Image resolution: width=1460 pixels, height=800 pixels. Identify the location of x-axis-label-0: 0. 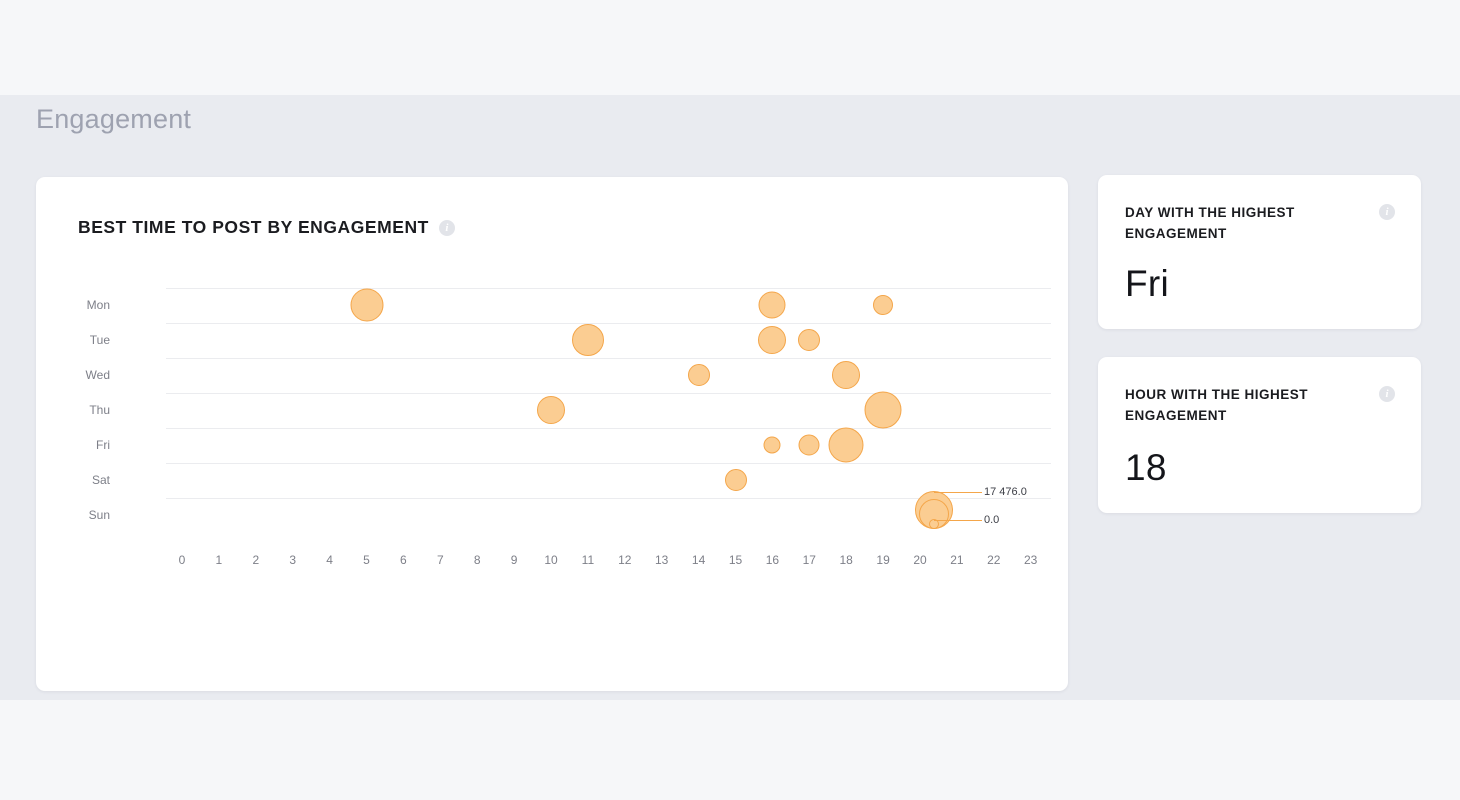
(182, 560).